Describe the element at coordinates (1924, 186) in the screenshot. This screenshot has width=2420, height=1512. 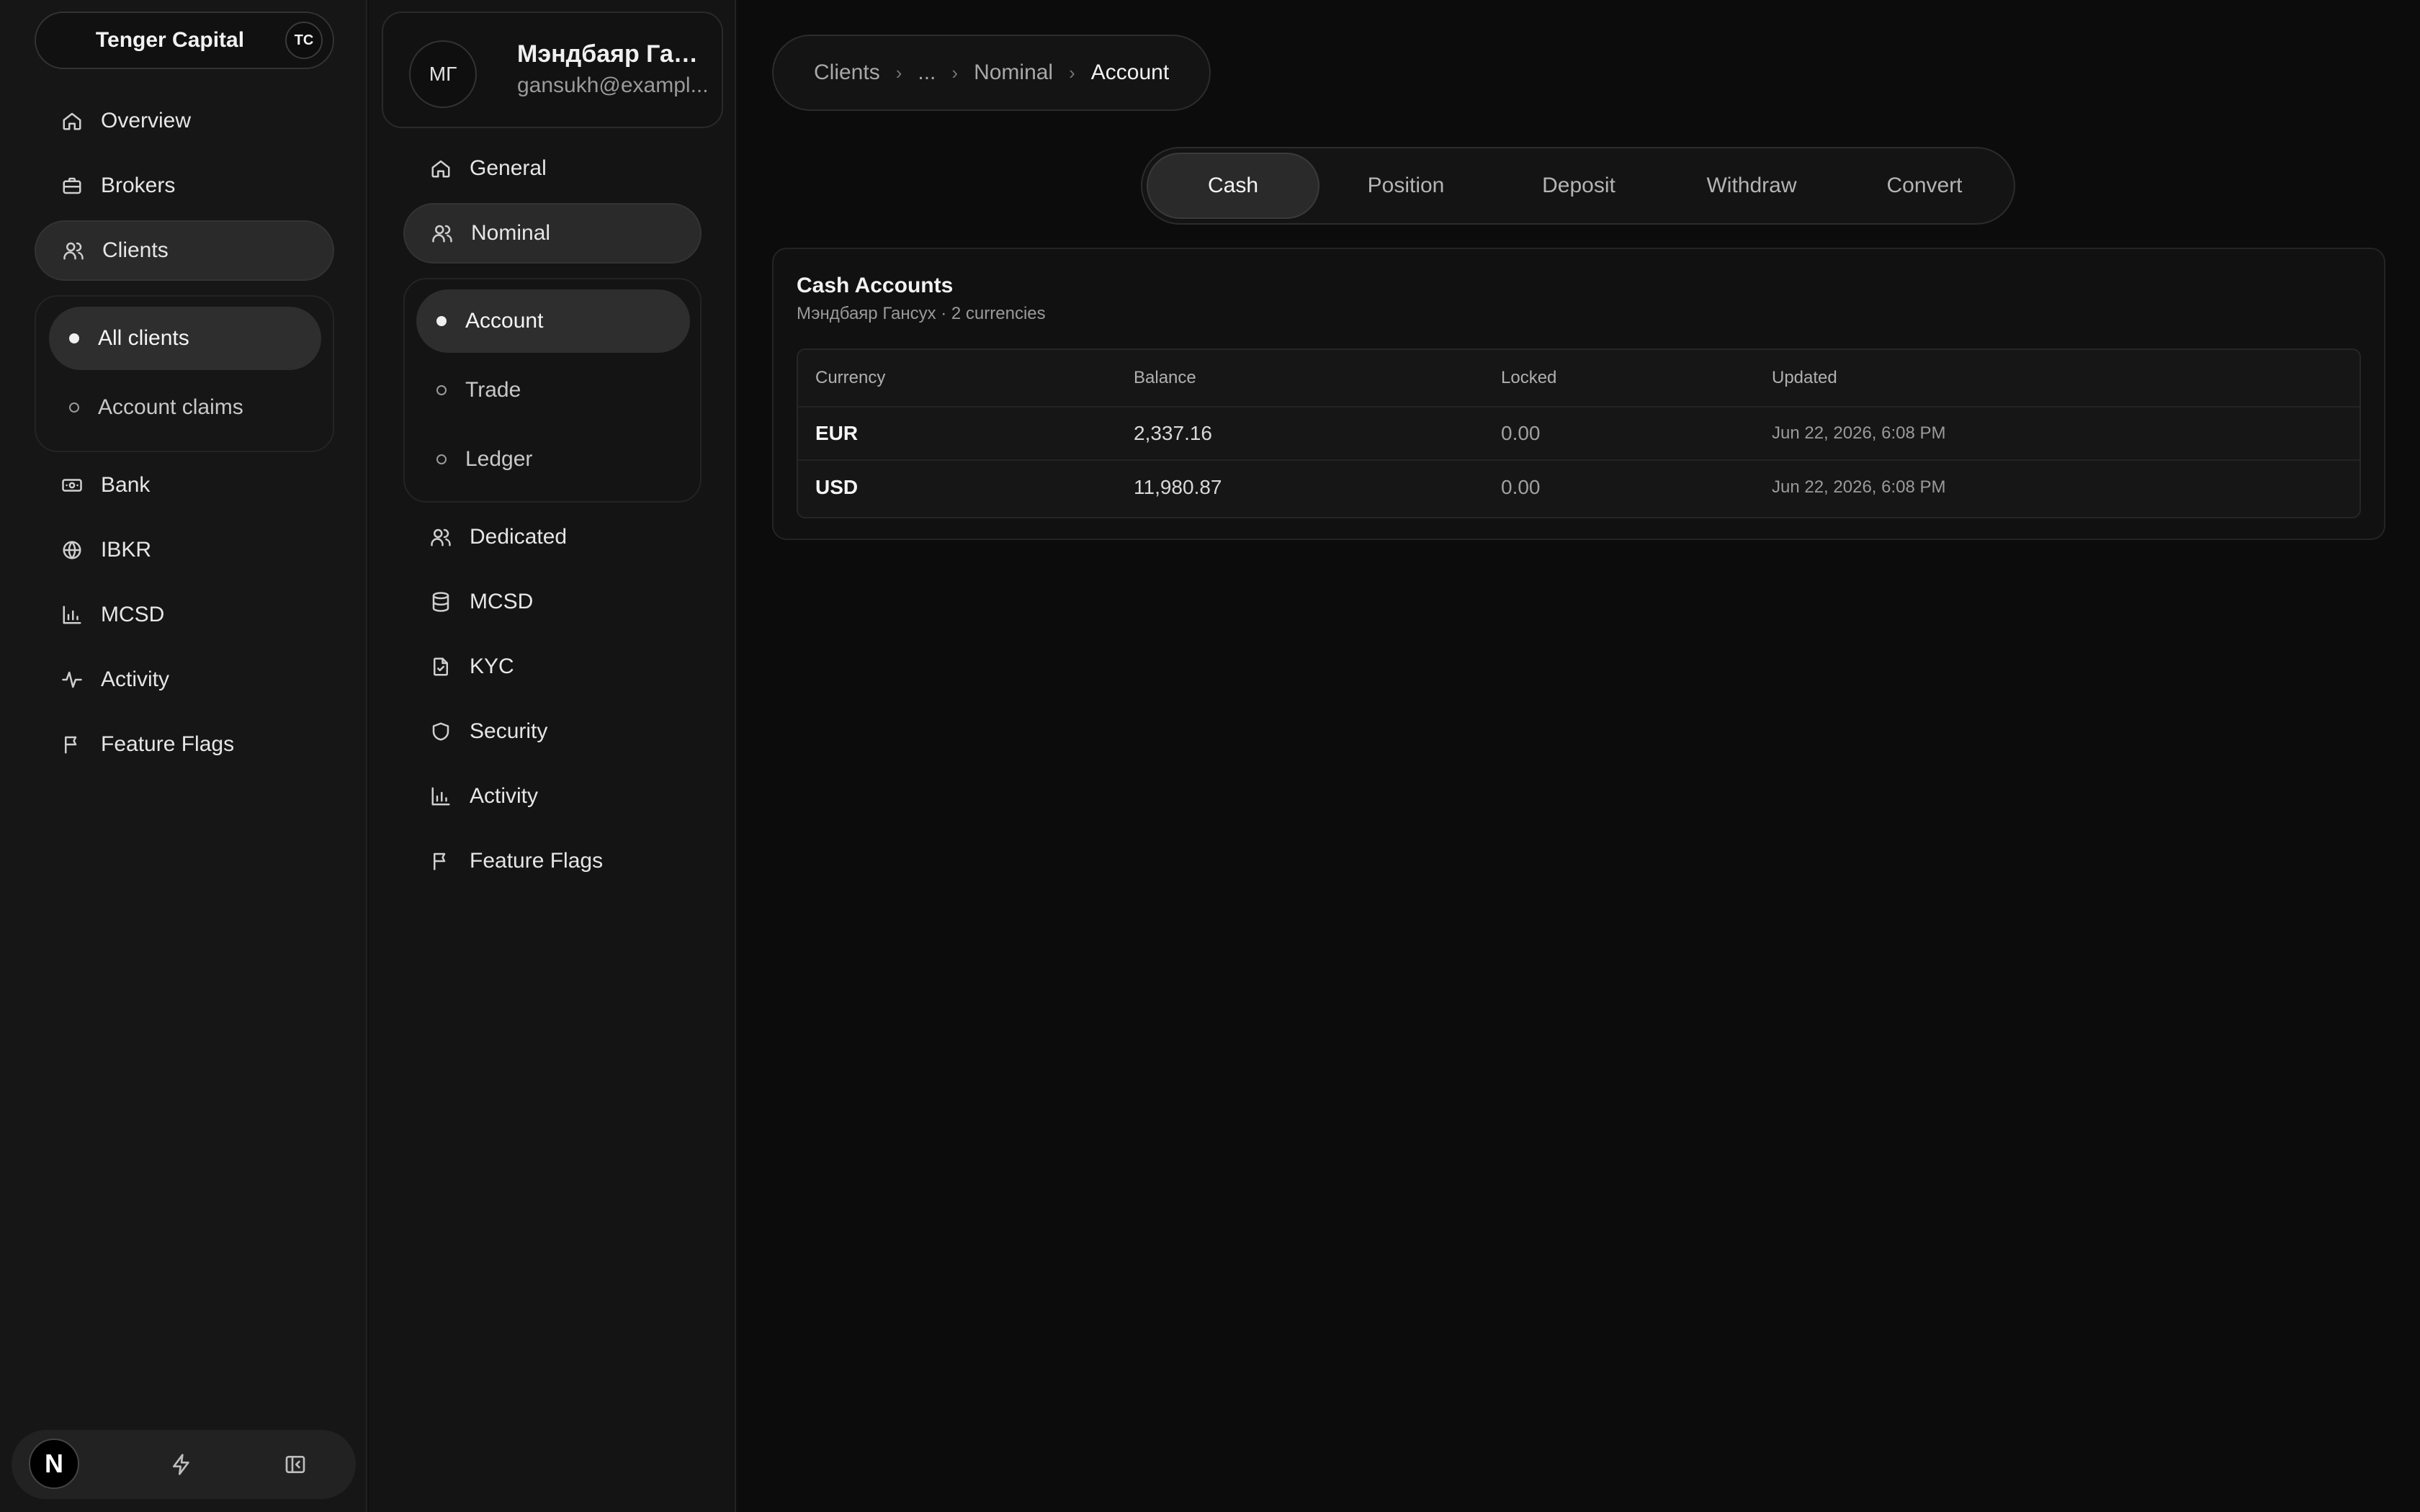
I see `tab-convert: Convert` at that location.